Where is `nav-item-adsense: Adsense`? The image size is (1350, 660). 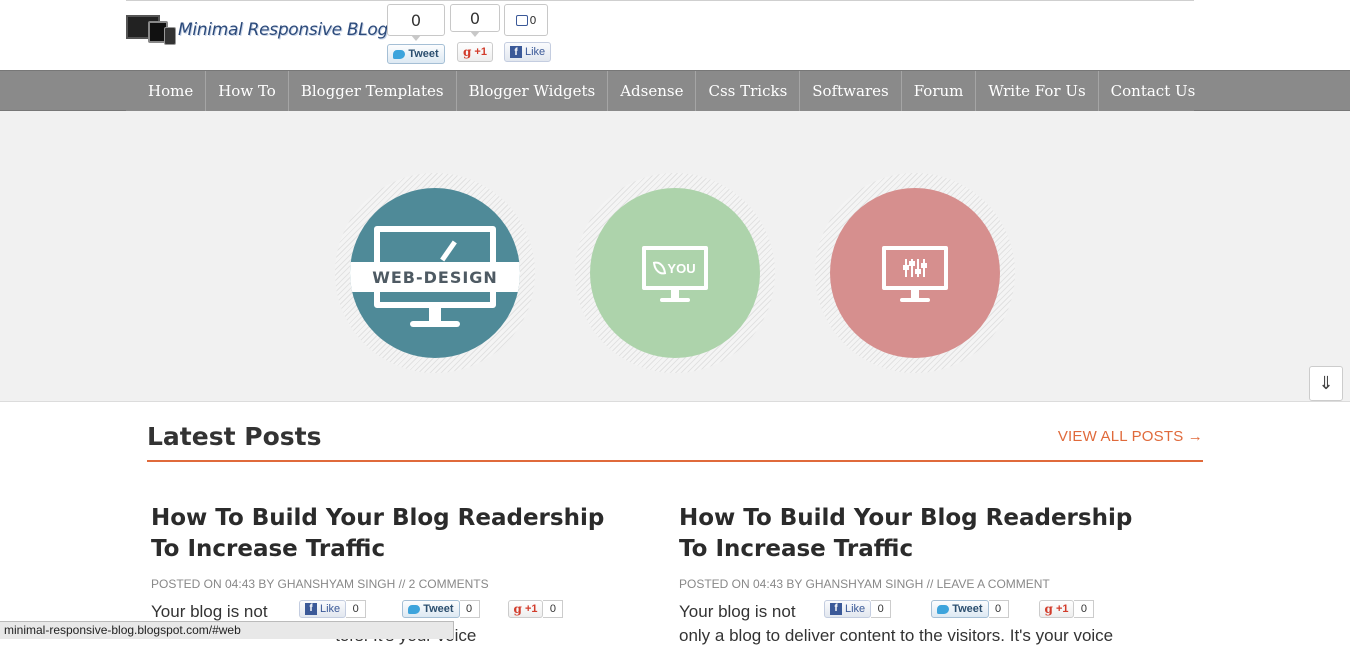 nav-item-adsense: Adsense is located at coordinates (652, 91).